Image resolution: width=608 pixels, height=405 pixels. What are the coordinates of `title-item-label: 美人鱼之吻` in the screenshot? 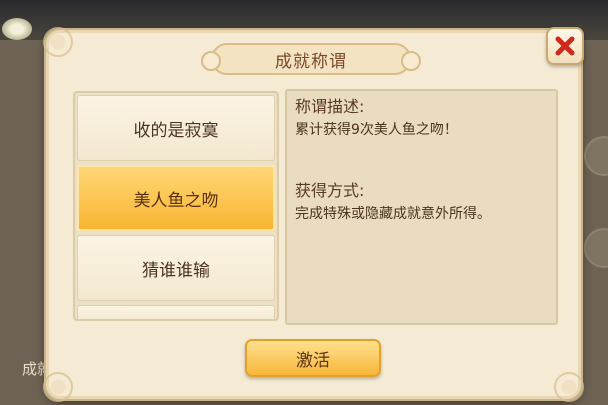 It's located at (176, 200).